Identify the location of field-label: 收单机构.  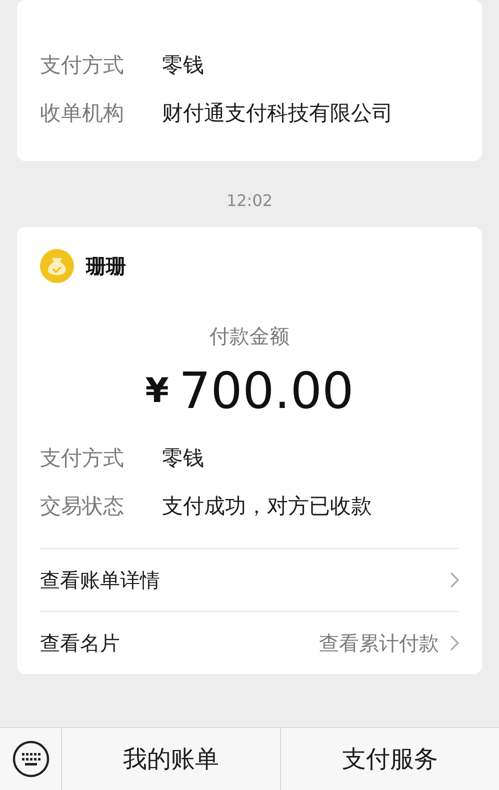
(82, 113).